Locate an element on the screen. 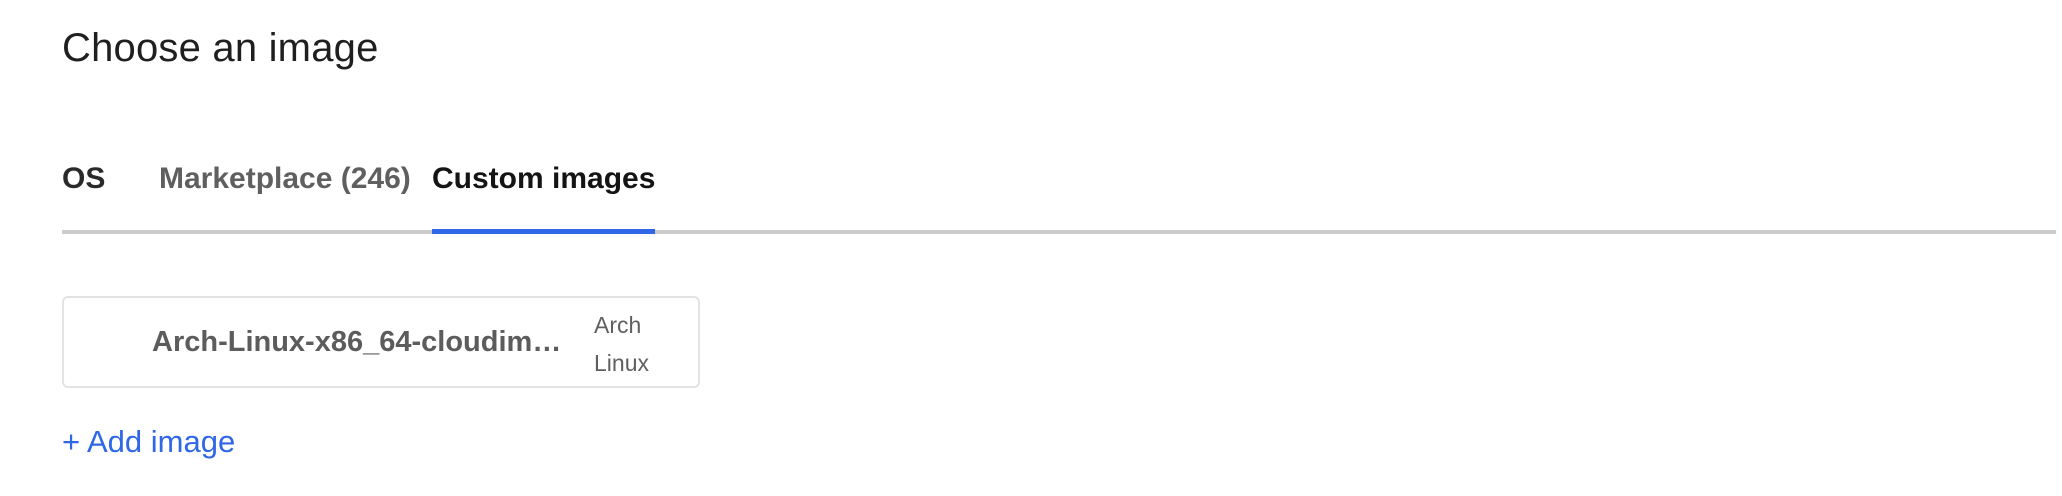 This screenshot has width=2062, height=496. custom-image-distribution: Arch Linux is located at coordinates (639, 344).